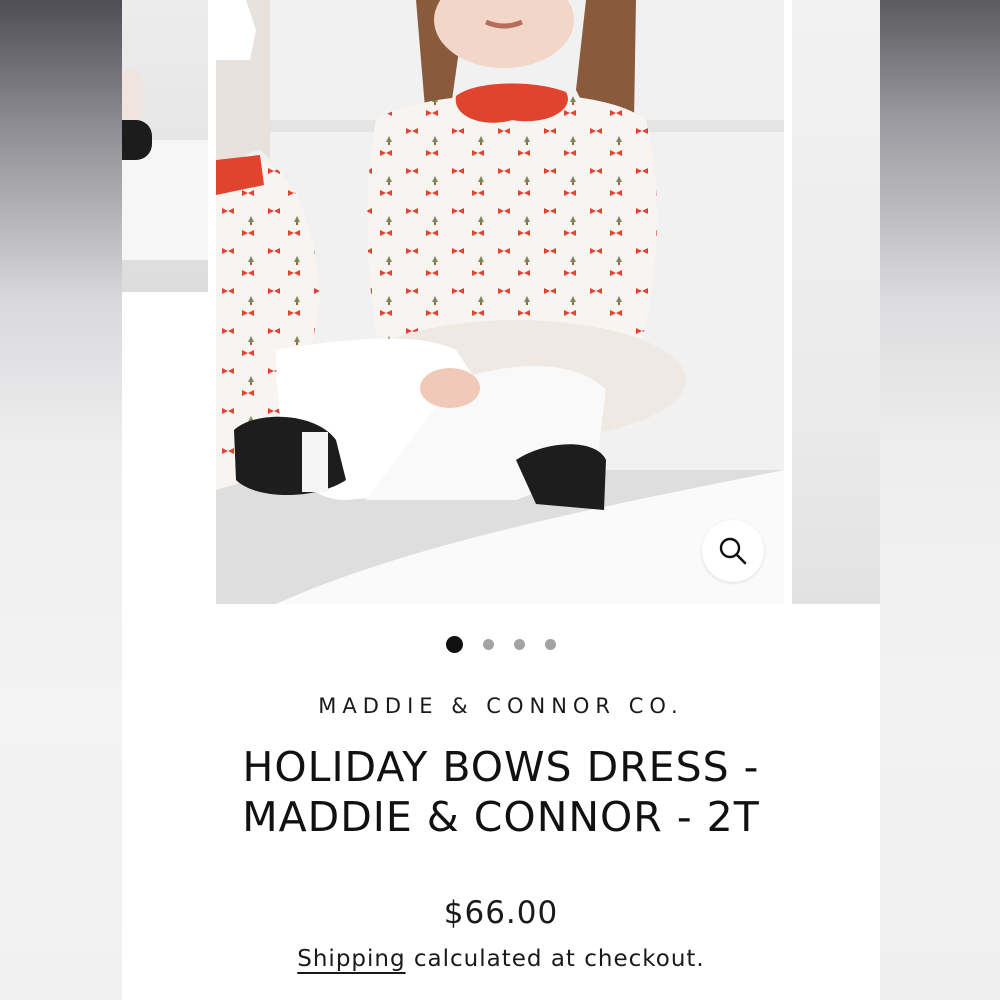  Describe the element at coordinates (501, 913) in the screenshot. I see `product-price: $66.00` at that location.